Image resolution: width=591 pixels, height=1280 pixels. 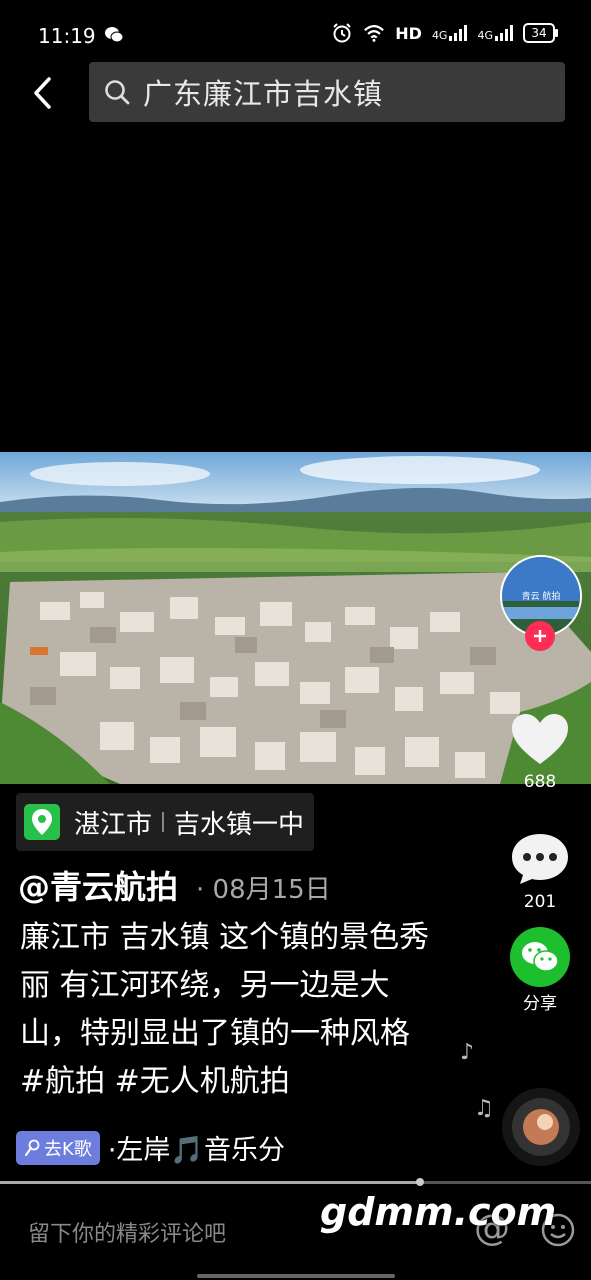 What do you see at coordinates (196, 1147) in the screenshot?
I see `music-title: ·左岸🎵音乐分` at bounding box center [196, 1147].